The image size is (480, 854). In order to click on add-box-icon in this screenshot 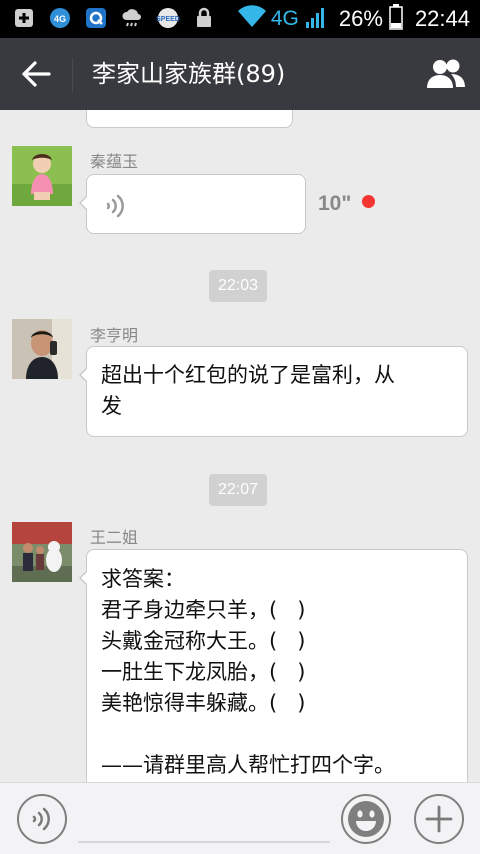, I will do `click(24, 18)`.